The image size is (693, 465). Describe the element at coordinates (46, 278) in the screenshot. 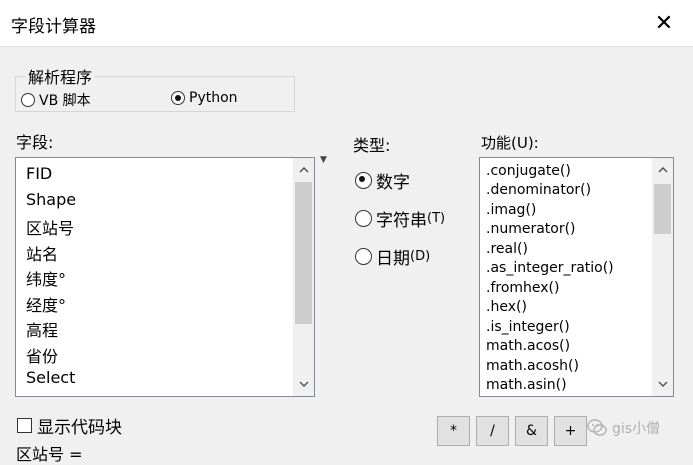

I see `field-item-latitude: 纬度°` at that location.